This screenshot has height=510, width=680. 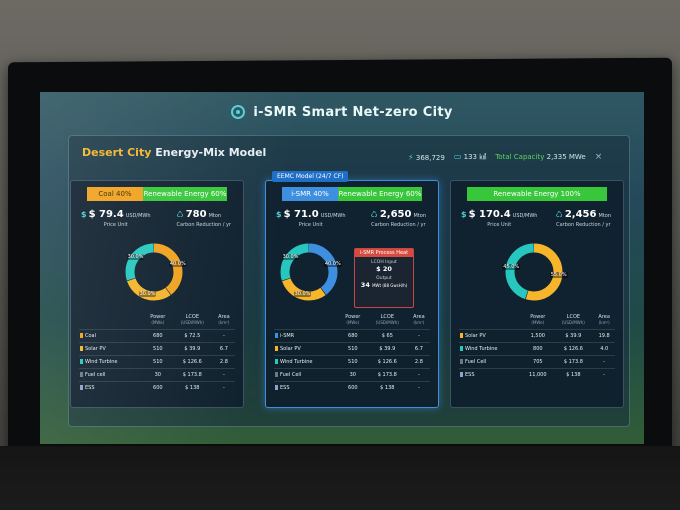 What do you see at coordinates (457, 156) in the screenshot?
I see `area-icon: ▭` at bounding box center [457, 156].